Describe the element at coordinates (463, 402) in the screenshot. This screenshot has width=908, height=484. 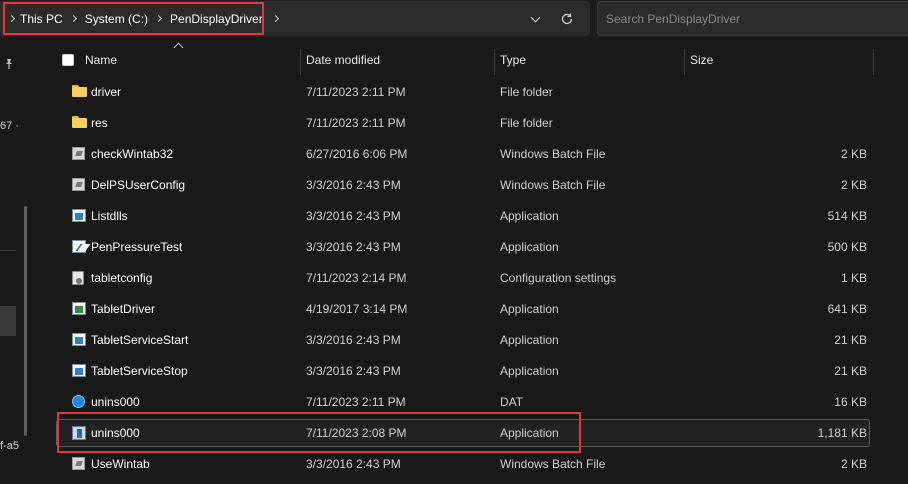
I see `file-row: unins000 7/11/2023 2:11 PM DAT 16 KB` at that location.